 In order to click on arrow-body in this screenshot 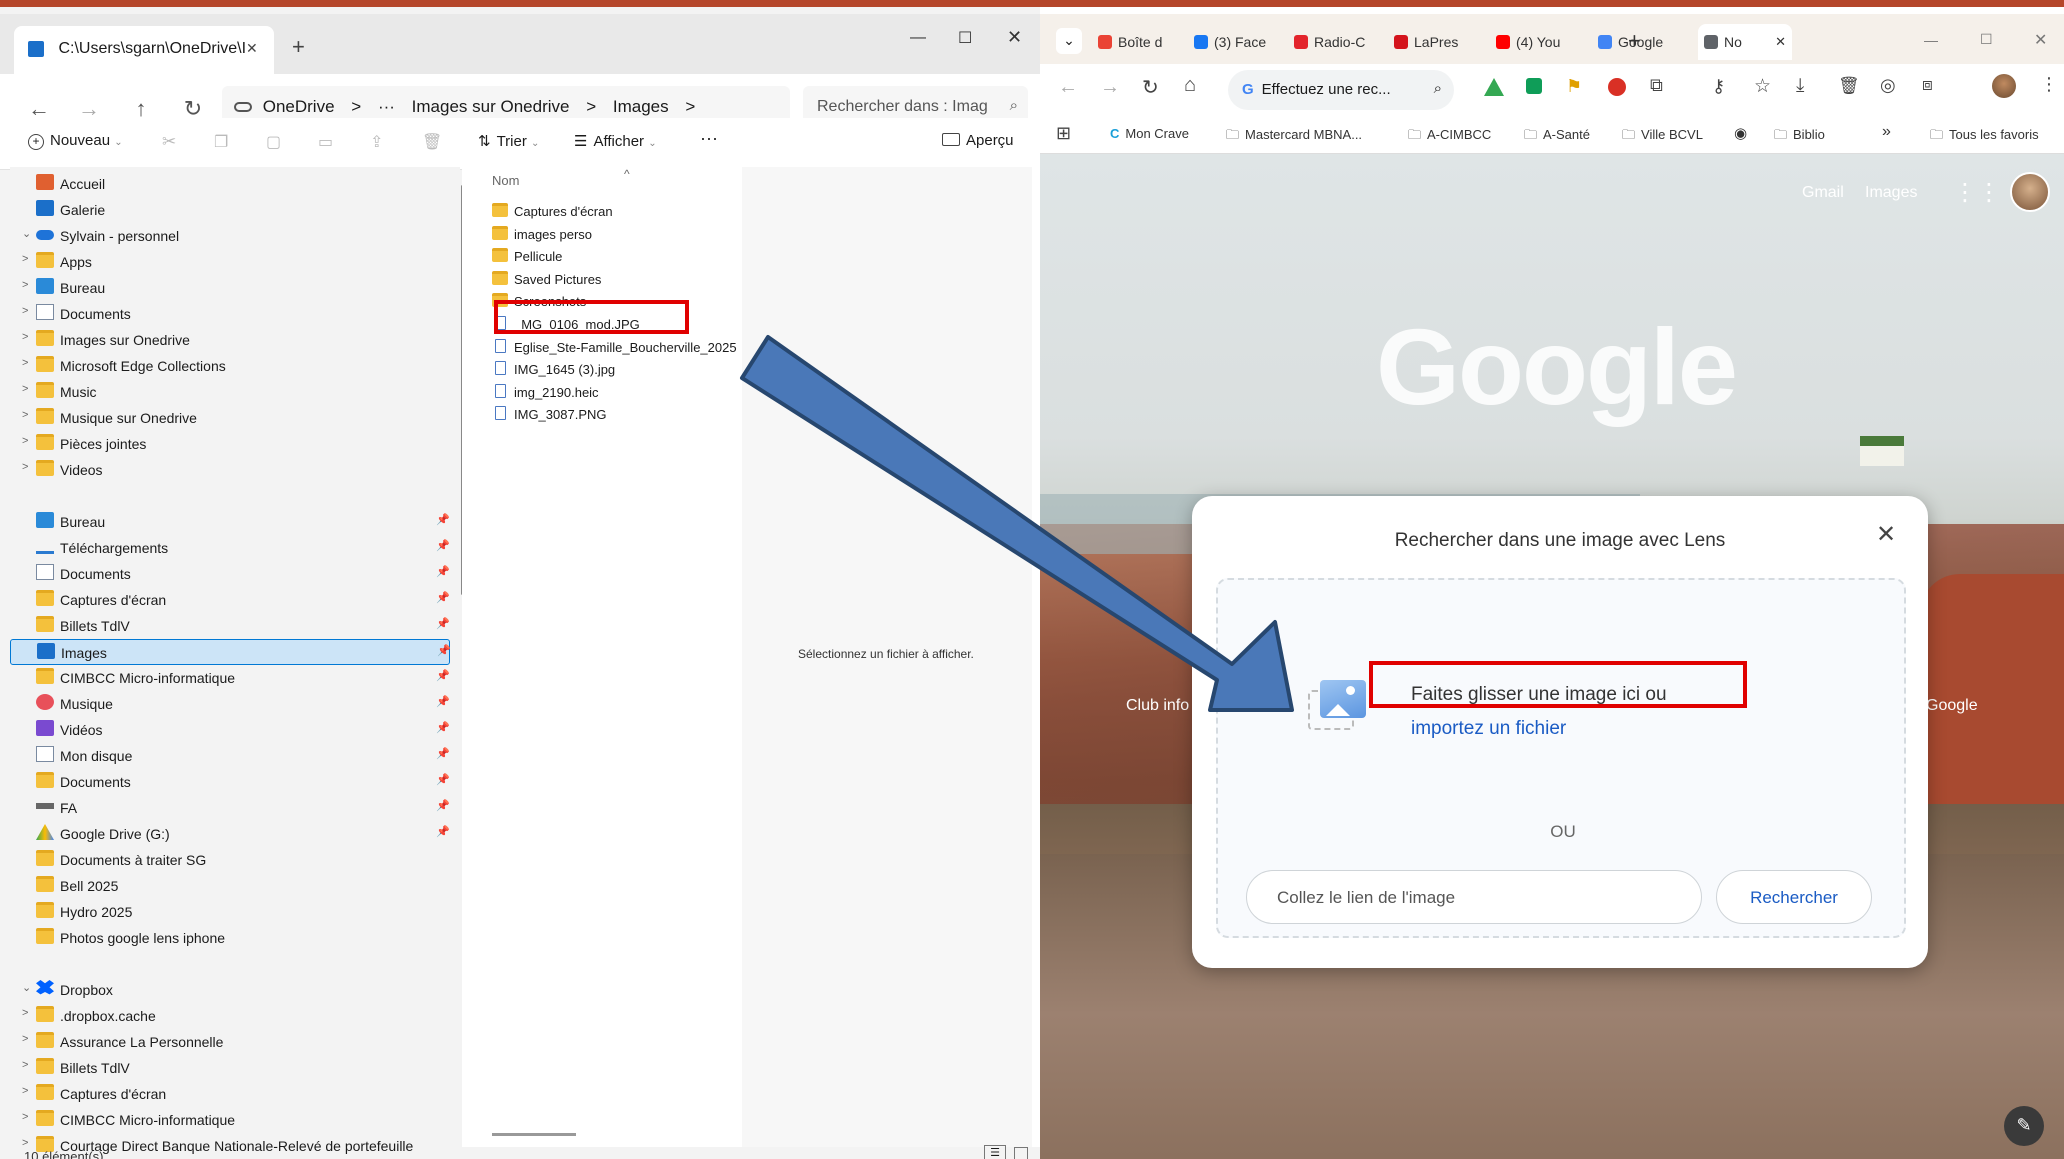, I will do `click(1017, 523)`.